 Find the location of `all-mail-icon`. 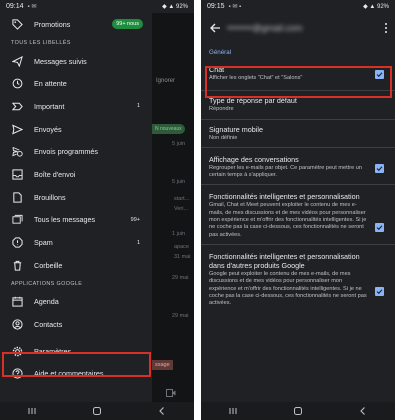

all-mail-icon is located at coordinates (17, 220).